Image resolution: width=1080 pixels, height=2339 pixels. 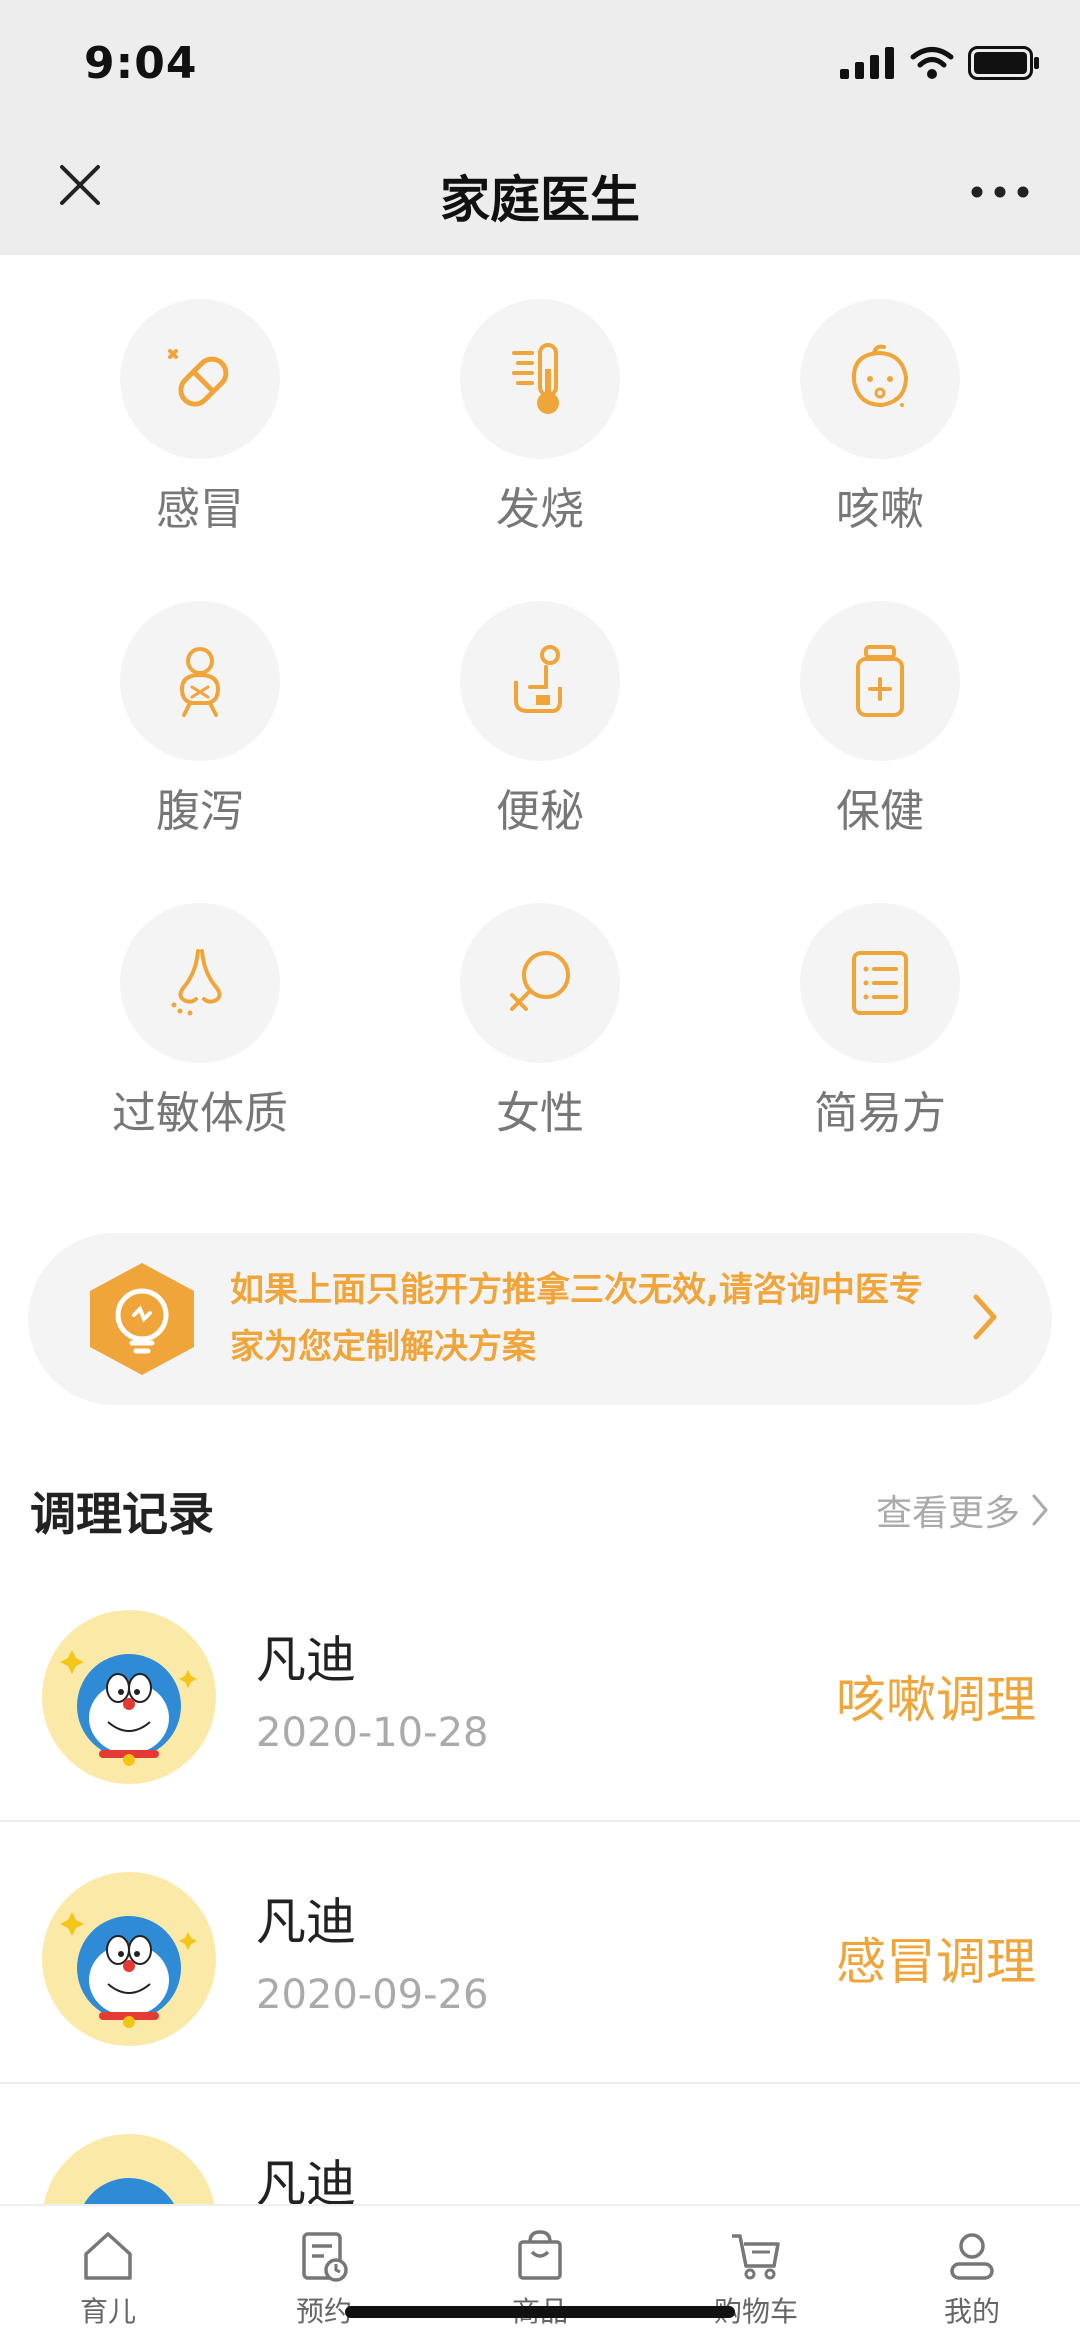 What do you see at coordinates (540, 2312) in the screenshot?
I see `home-indicator` at bounding box center [540, 2312].